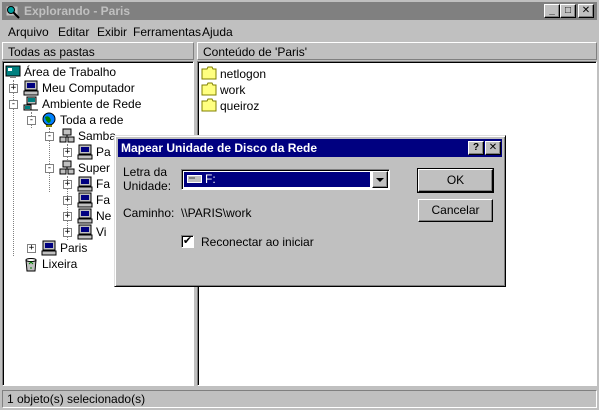  I want to click on path-value: \\PARIS\work, so click(216, 213).